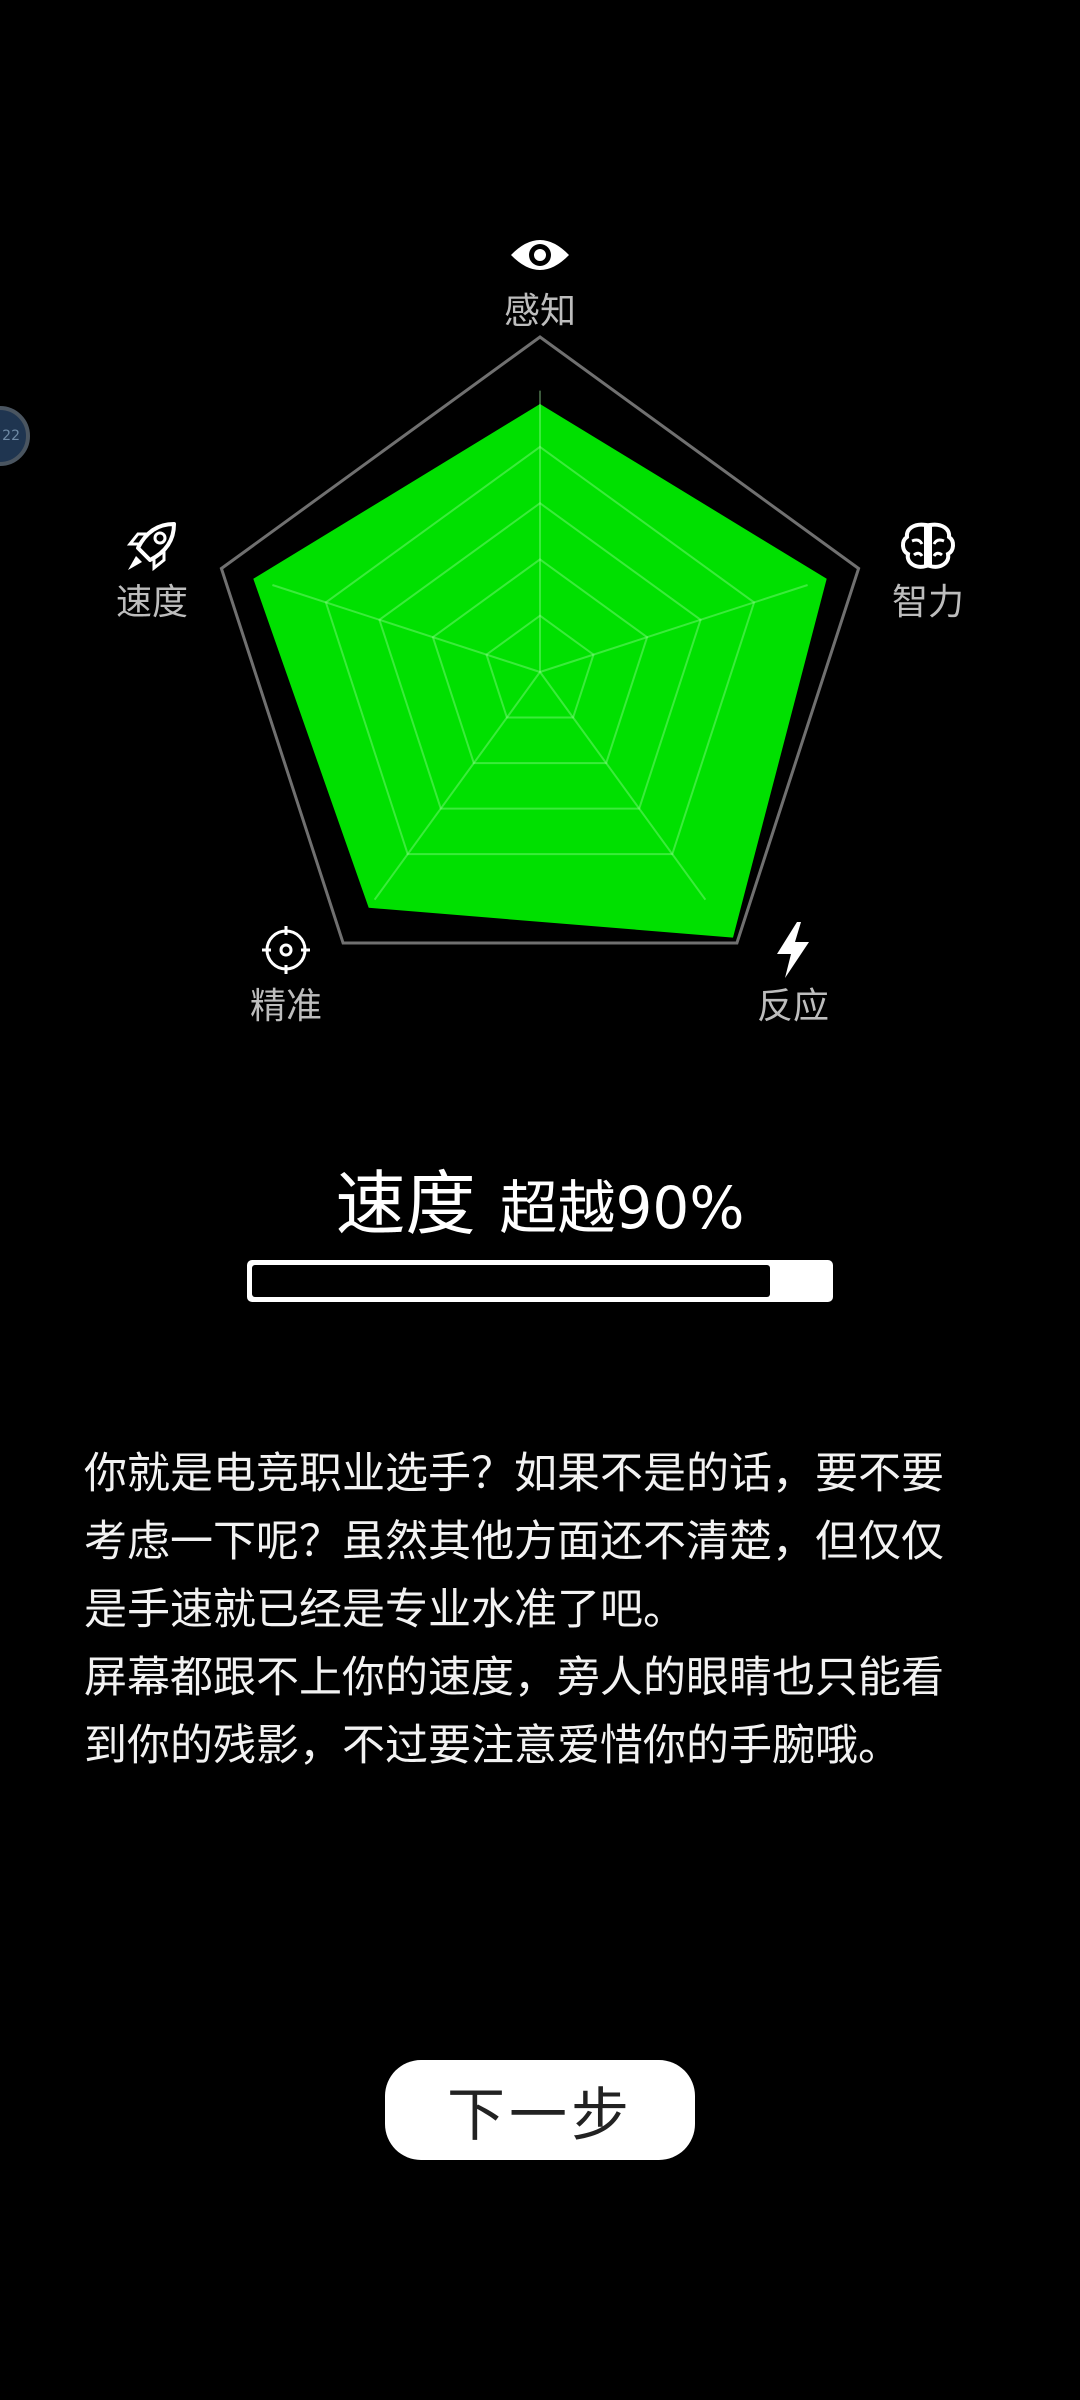  What do you see at coordinates (540, 311) in the screenshot?
I see `axis-label-perception: 感知` at bounding box center [540, 311].